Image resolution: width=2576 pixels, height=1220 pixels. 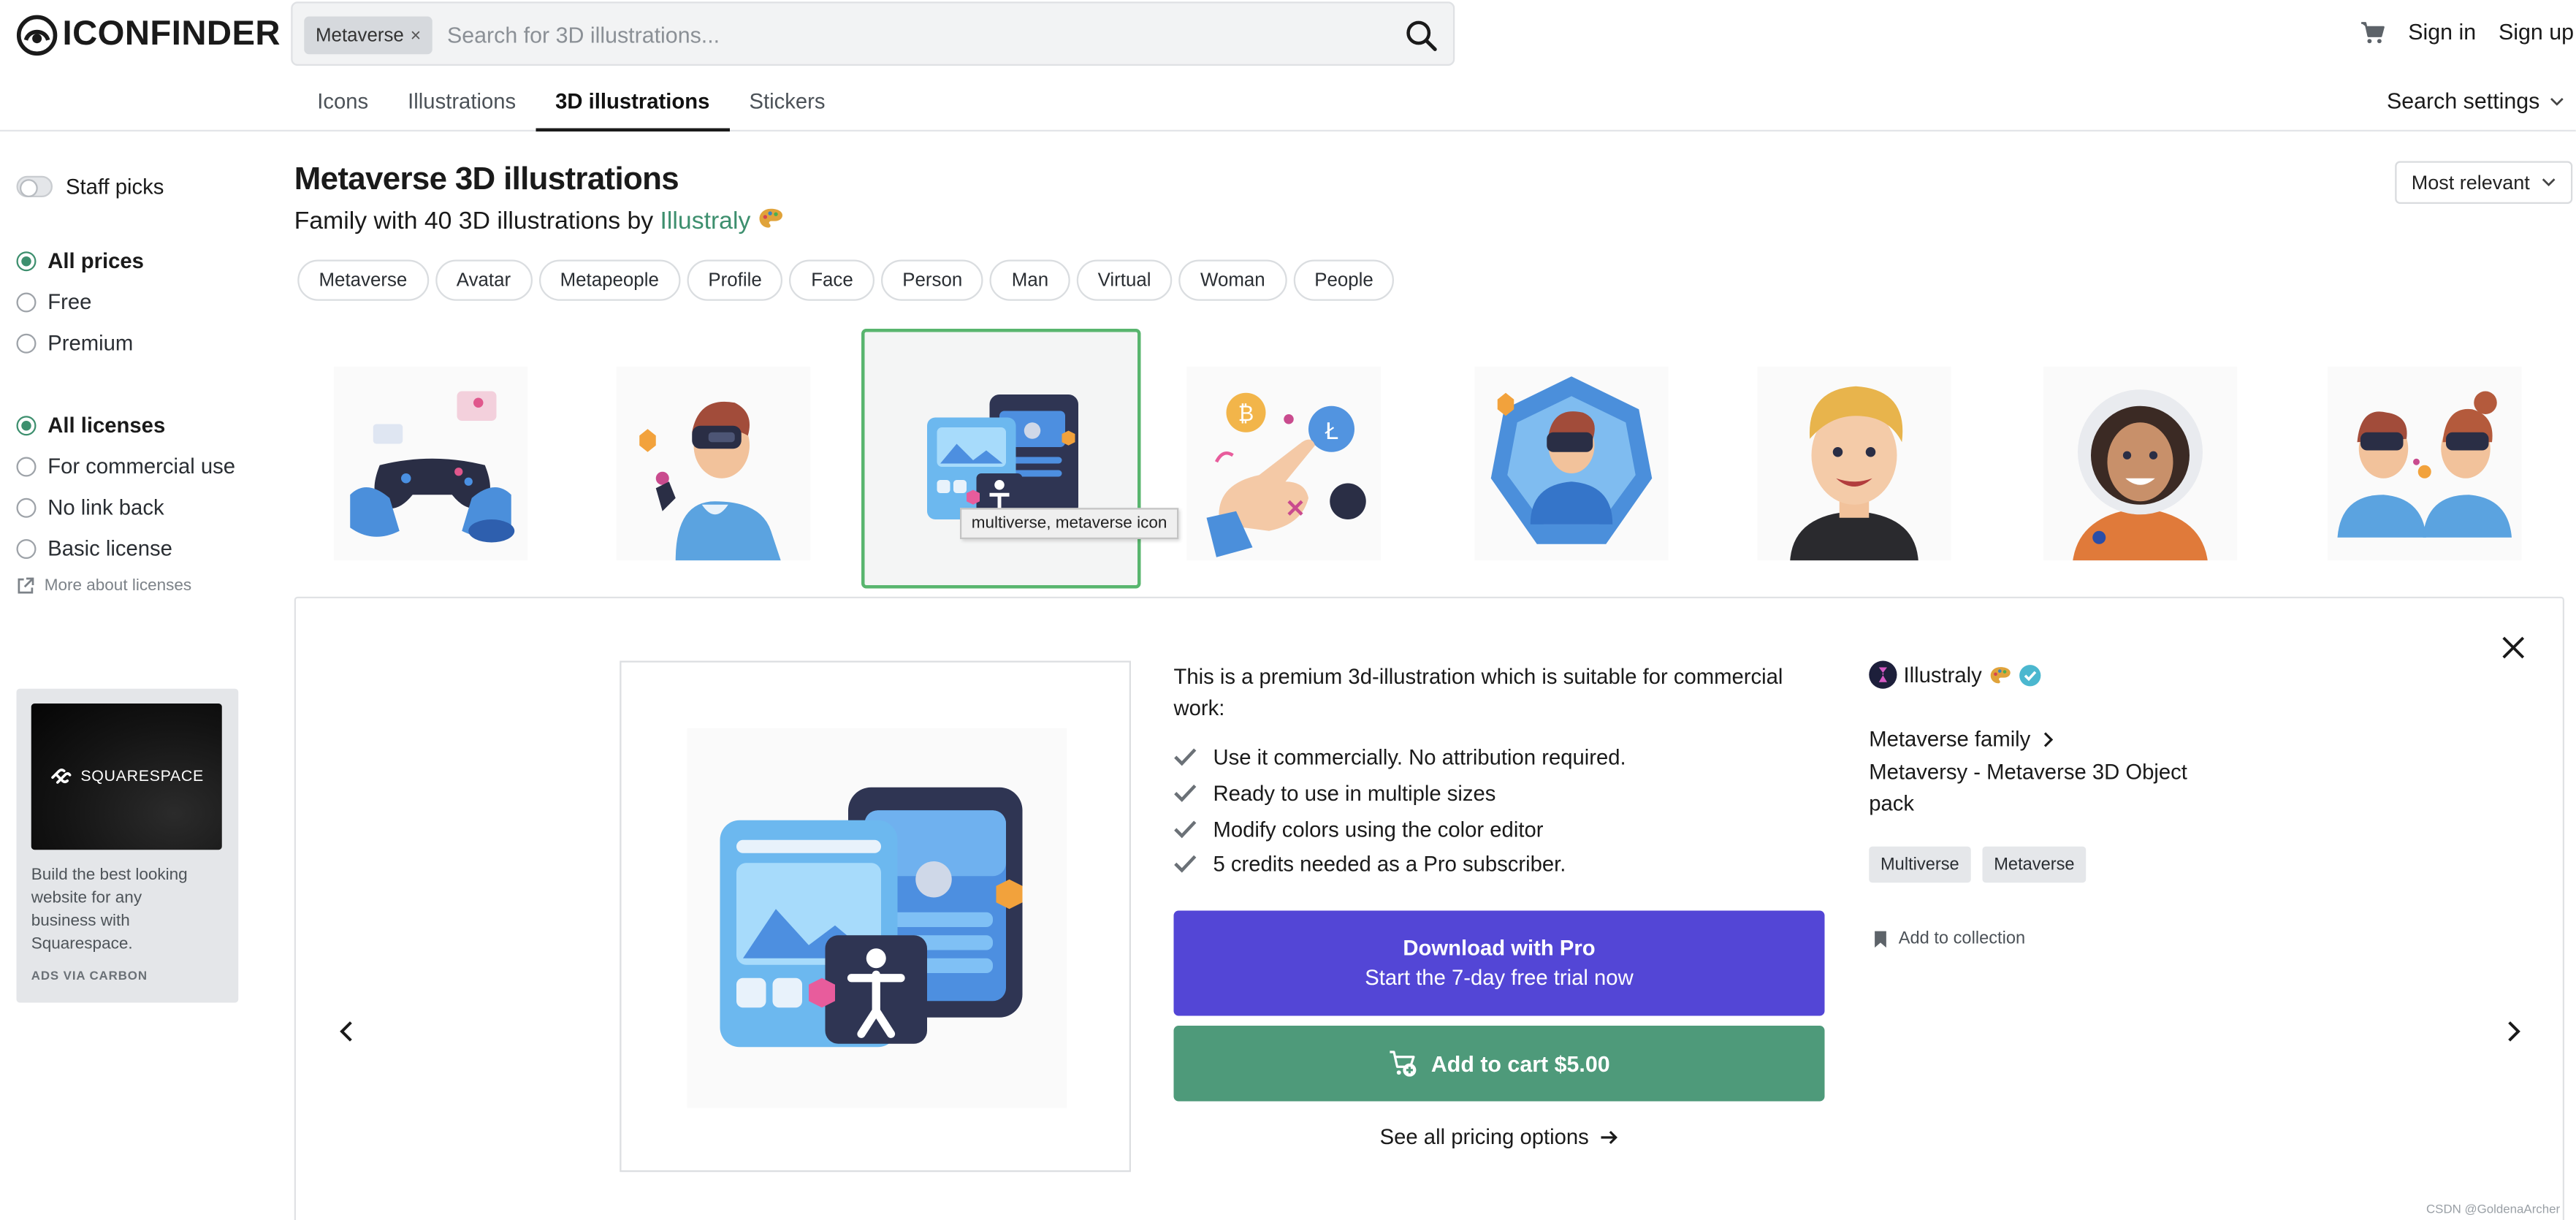 I want to click on sort-dropdown: Most relevant, so click(x=2484, y=182).